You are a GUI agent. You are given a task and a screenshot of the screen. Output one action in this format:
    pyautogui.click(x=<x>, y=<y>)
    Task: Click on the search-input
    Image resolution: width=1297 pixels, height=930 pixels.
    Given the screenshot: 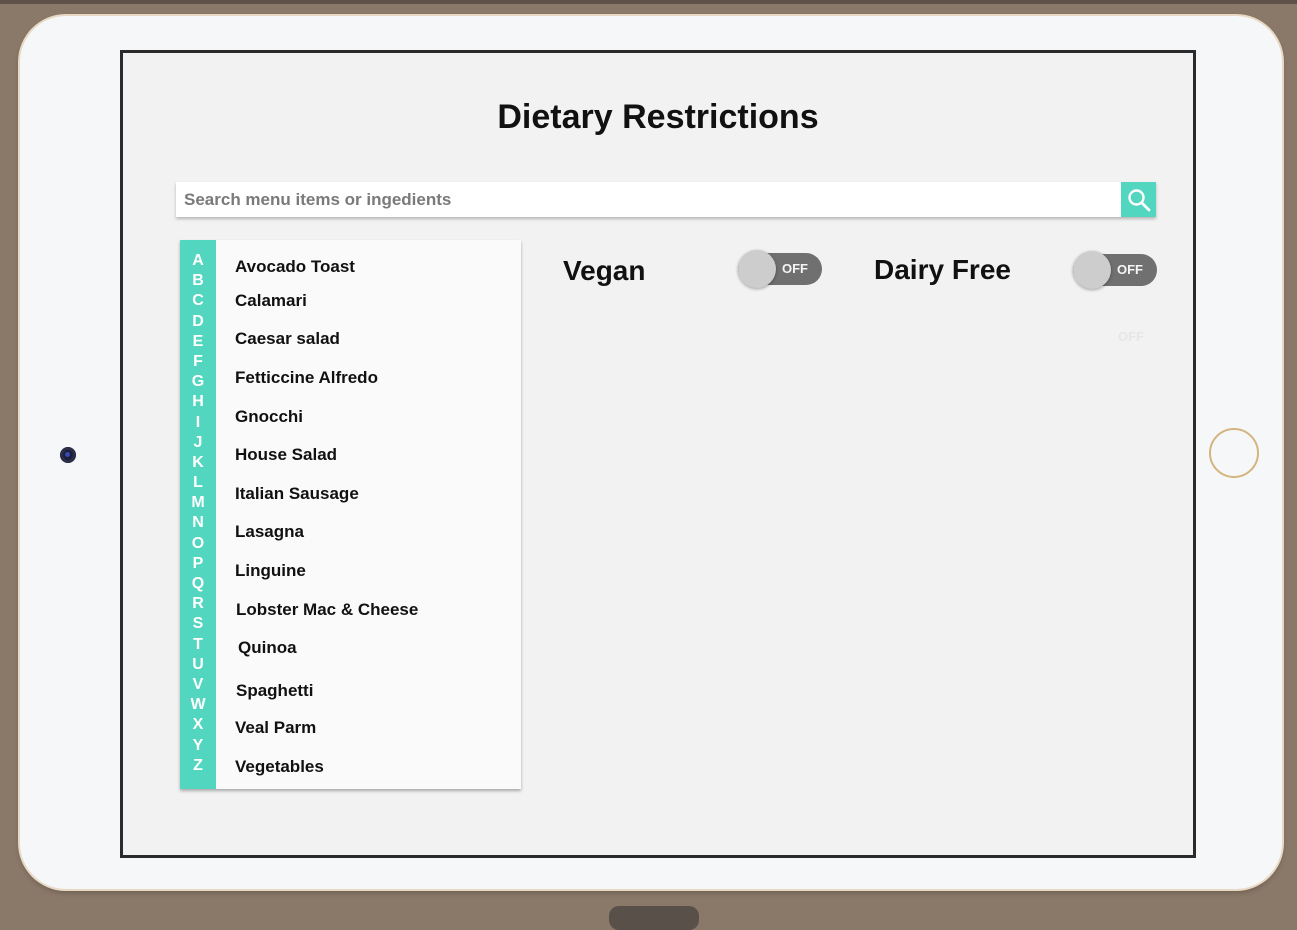 What is the action you would take?
    pyautogui.click(x=648, y=199)
    